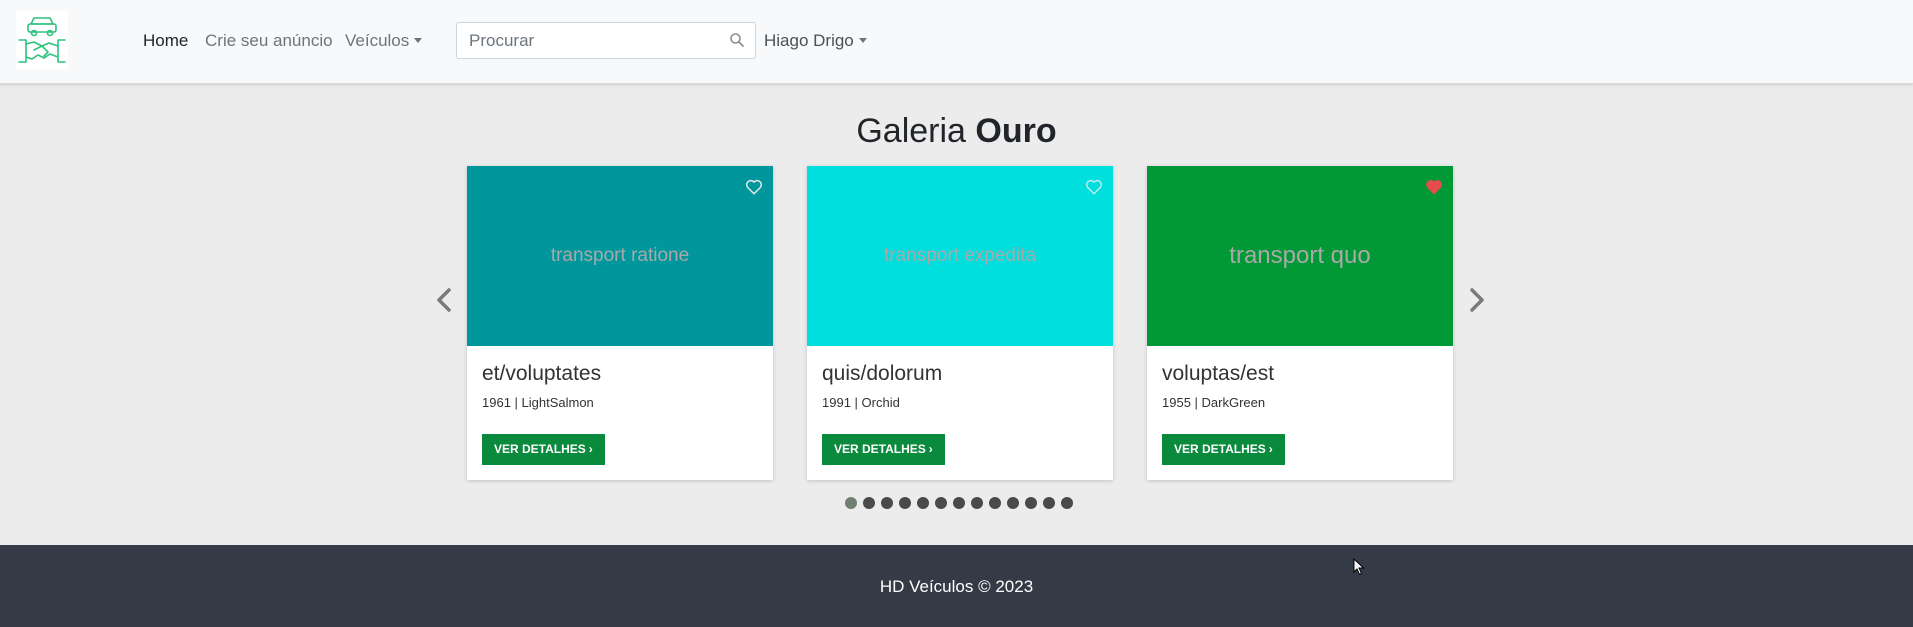 The height and width of the screenshot is (627, 1913). I want to click on mouse-cursor-icon, so click(1359, 567).